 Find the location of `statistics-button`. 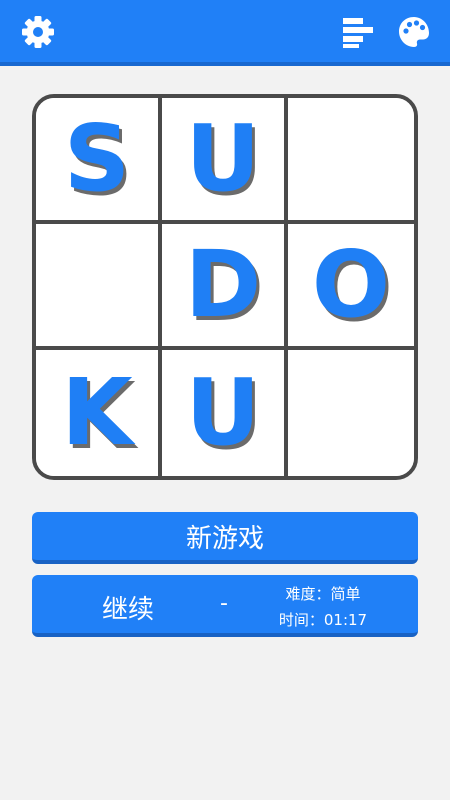

statistics-button is located at coordinates (358, 32).